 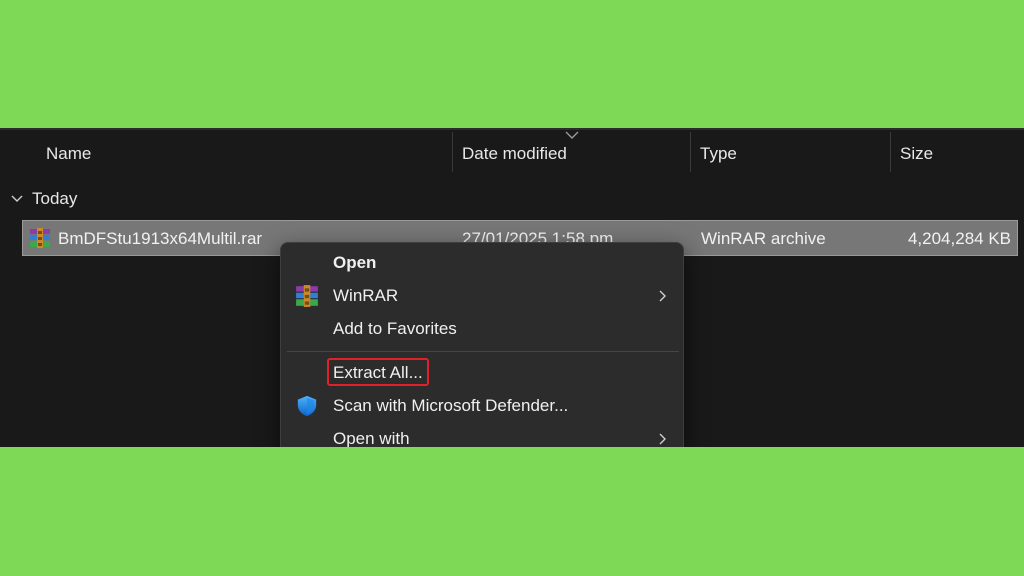 What do you see at coordinates (483, 435) in the screenshot?
I see `menu-item-open-with: Open with` at bounding box center [483, 435].